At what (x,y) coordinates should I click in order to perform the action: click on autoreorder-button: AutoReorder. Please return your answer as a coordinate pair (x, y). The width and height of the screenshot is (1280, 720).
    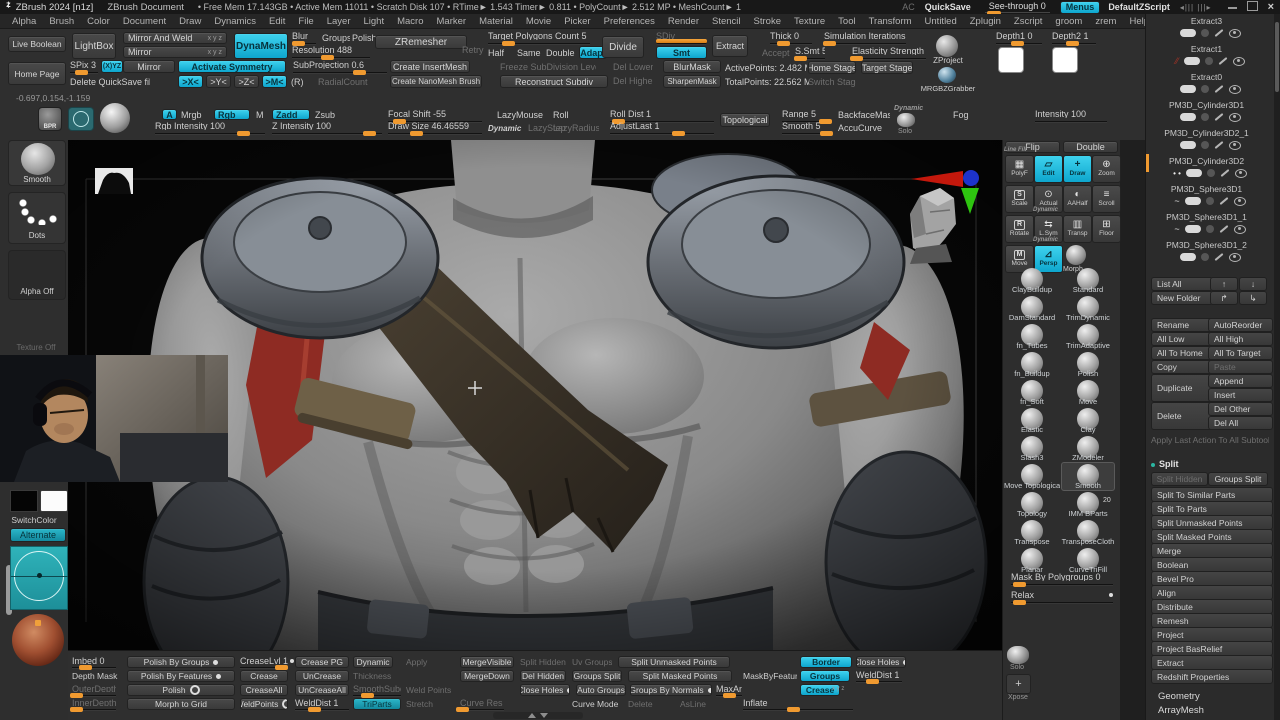
    Looking at the image, I should click on (1240, 325).